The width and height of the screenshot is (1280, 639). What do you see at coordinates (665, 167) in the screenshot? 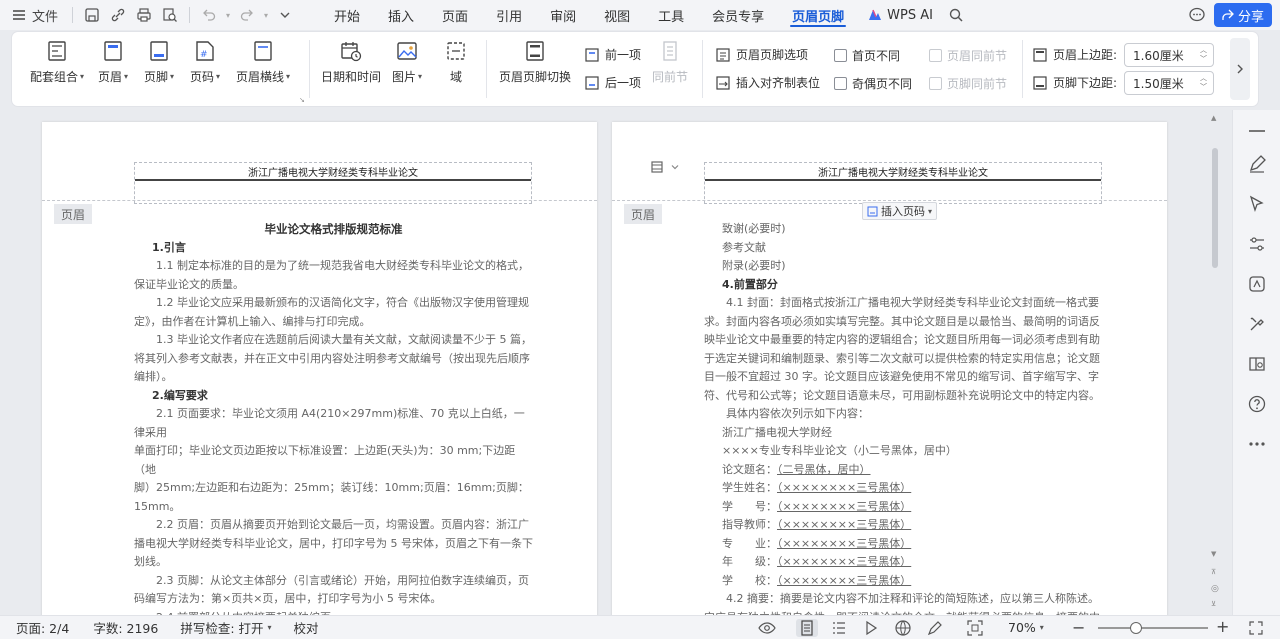
I see `header-float-toolbar` at bounding box center [665, 167].